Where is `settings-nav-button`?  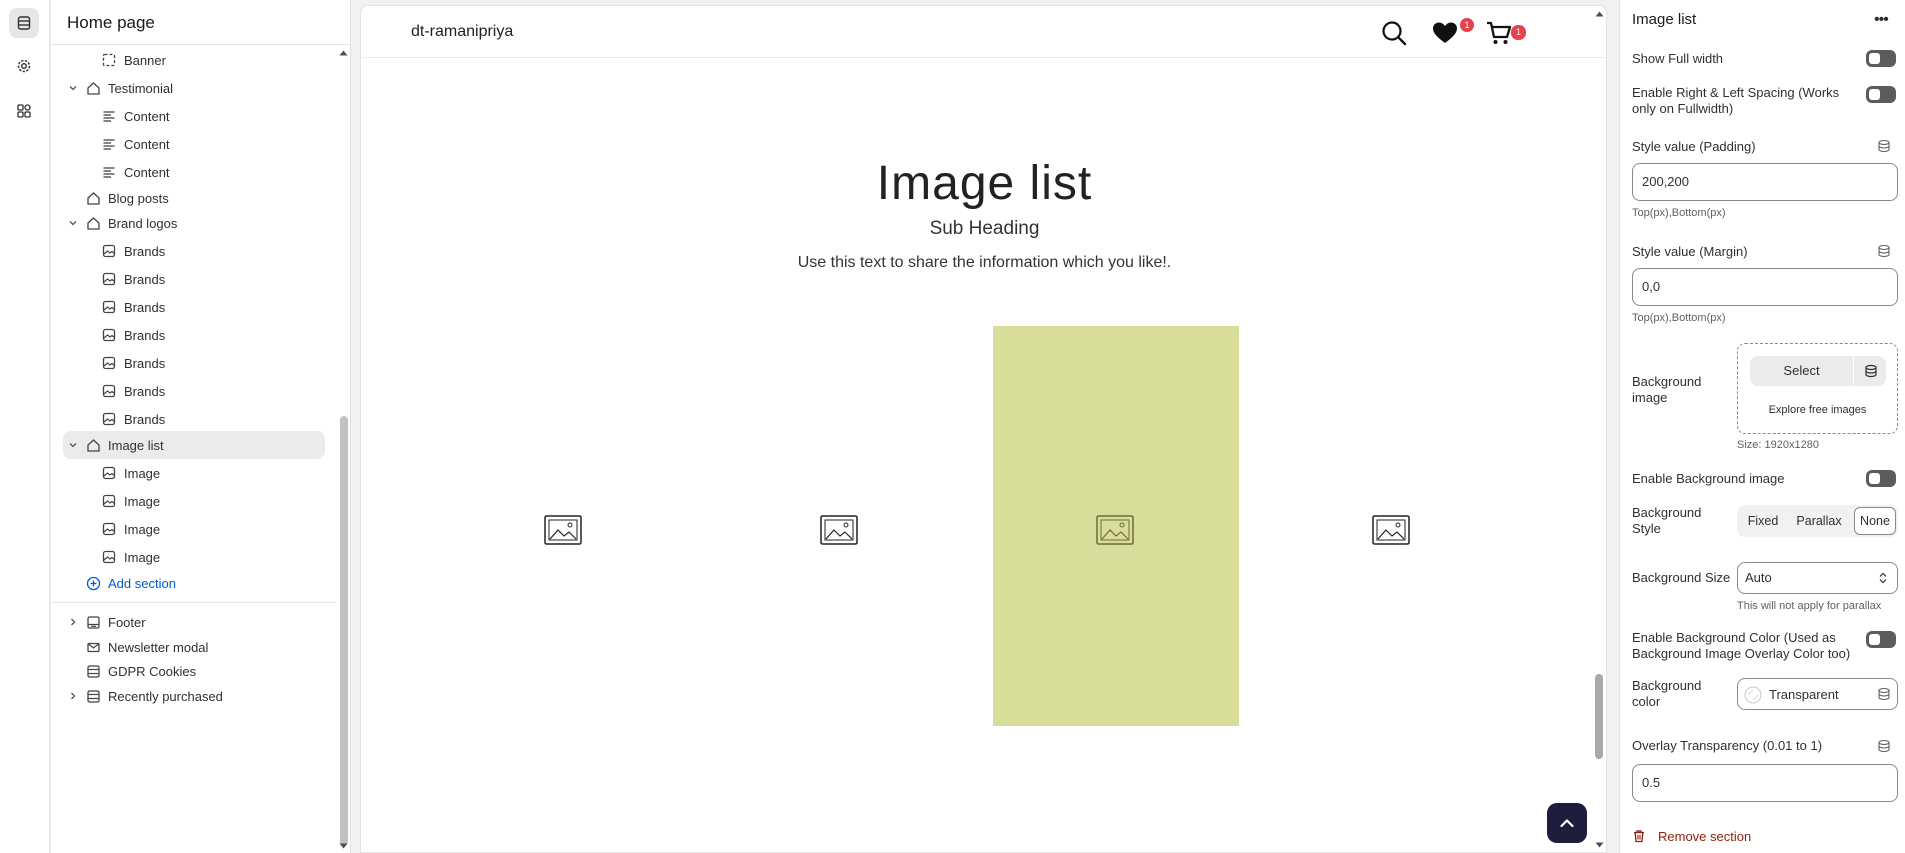 settings-nav-button is located at coordinates (24, 66).